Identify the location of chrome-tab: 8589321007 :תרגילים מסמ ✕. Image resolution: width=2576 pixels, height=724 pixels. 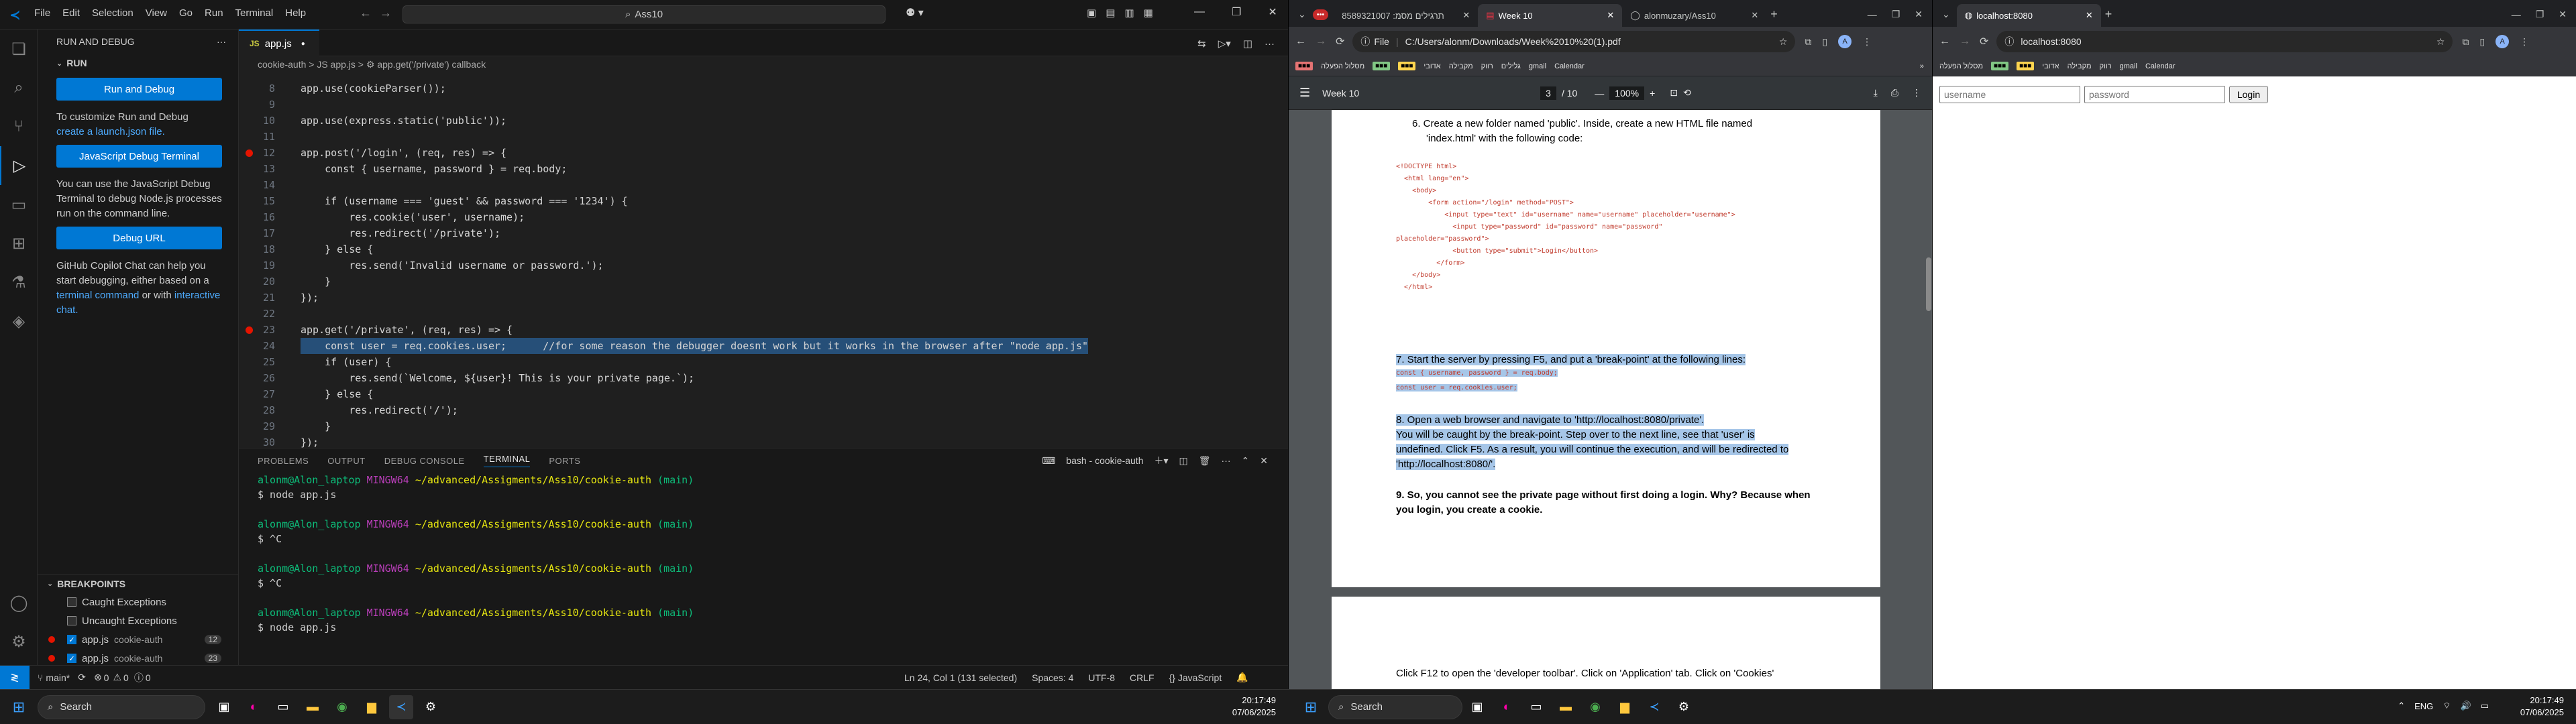
(1406, 15).